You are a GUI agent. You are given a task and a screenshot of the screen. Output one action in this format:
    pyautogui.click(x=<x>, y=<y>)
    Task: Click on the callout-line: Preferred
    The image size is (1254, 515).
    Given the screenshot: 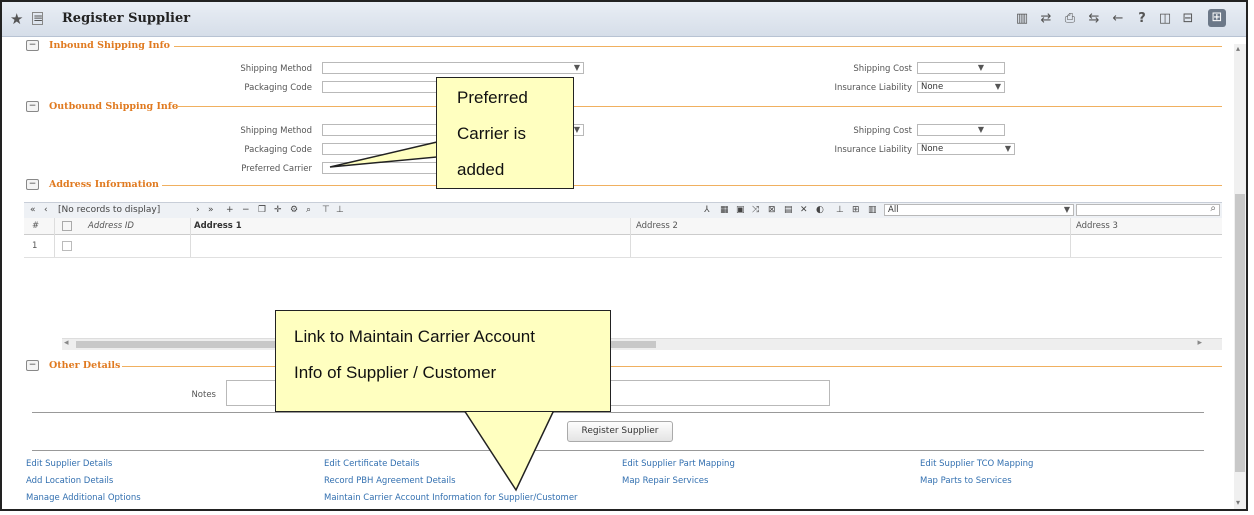 What is the action you would take?
    pyautogui.click(x=492, y=97)
    